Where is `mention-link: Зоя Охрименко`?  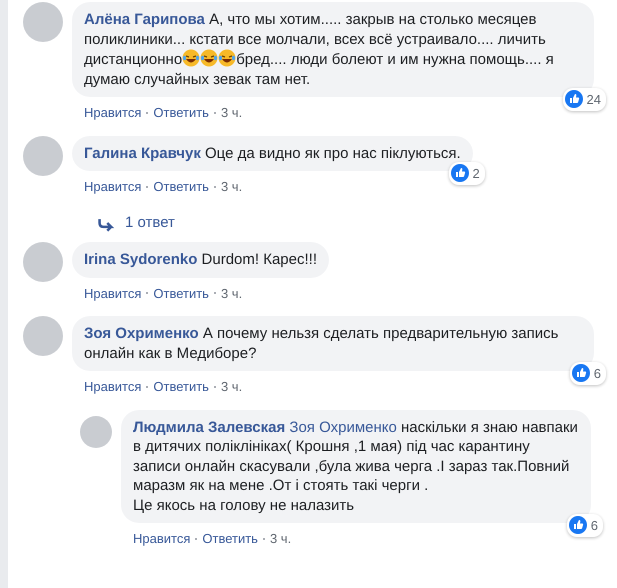 mention-link: Зоя Охрименко is located at coordinates (343, 427).